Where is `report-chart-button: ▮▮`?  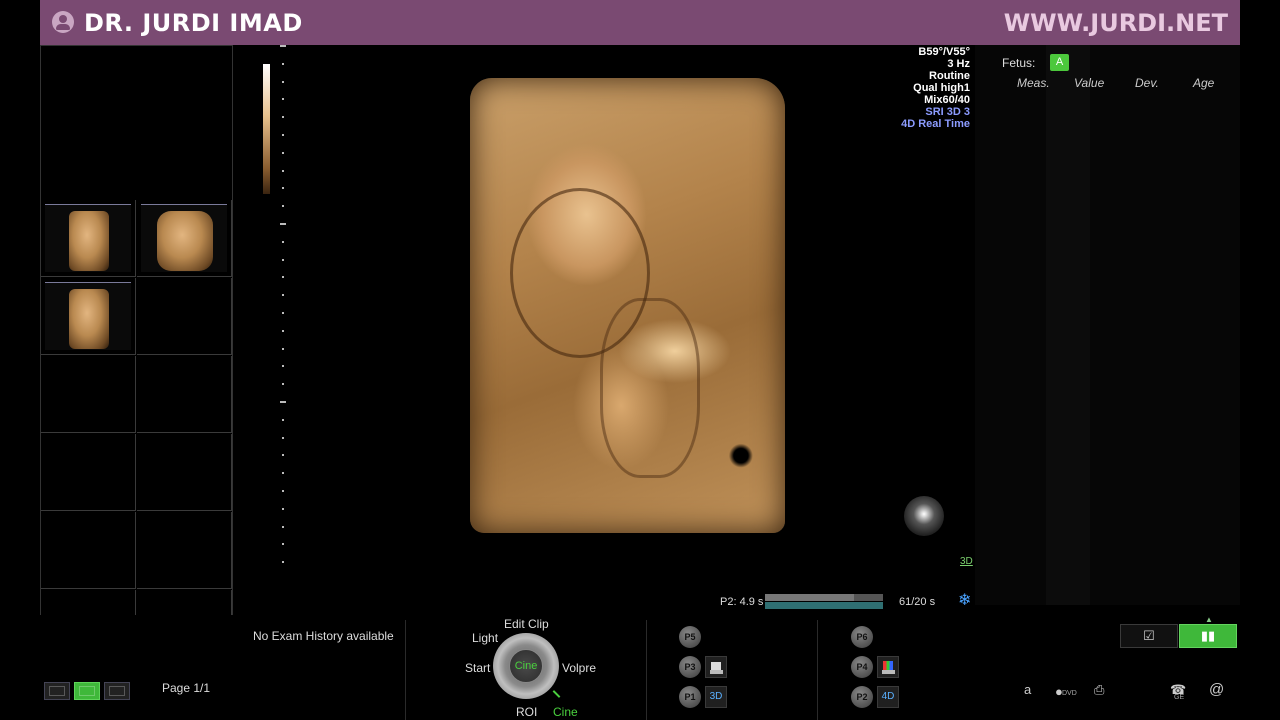 report-chart-button: ▮▮ is located at coordinates (1208, 636).